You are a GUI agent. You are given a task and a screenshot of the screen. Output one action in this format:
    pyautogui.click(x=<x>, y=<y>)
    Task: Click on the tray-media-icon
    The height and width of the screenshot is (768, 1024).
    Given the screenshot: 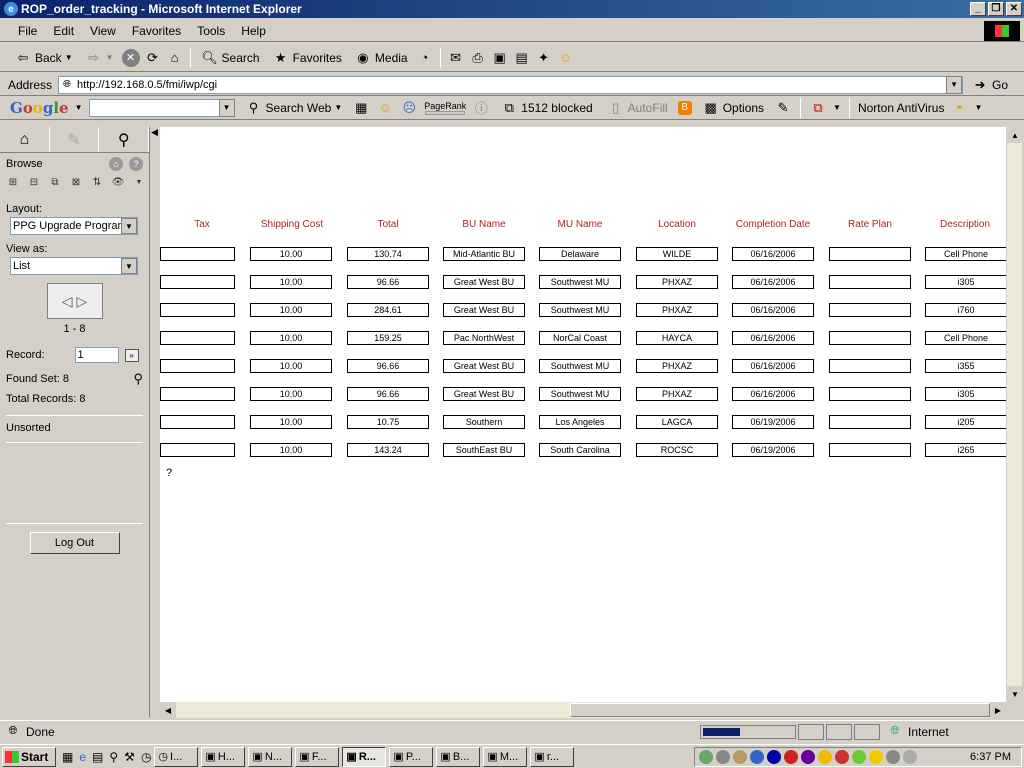 What is the action you would take?
    pyautogui.click(x=774, y=757)
    